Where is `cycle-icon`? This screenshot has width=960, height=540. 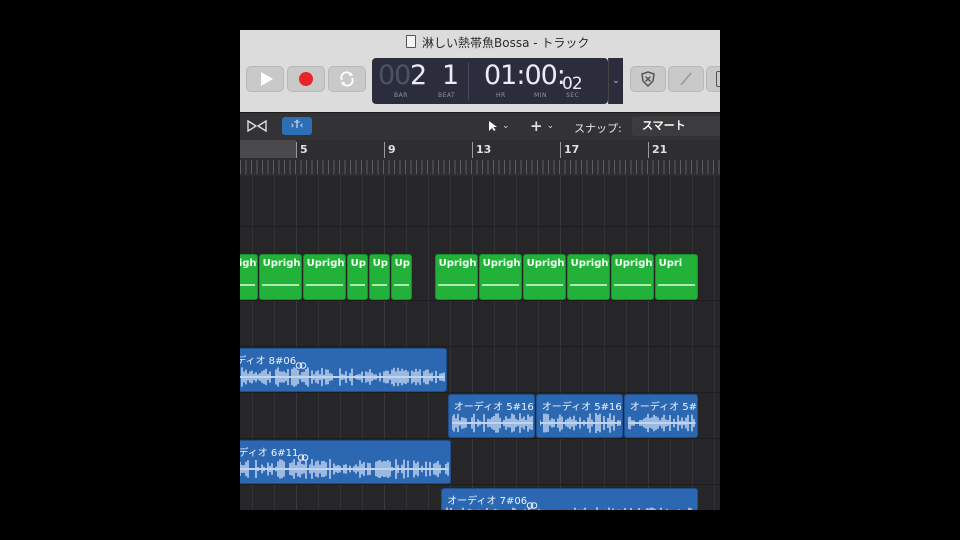
cycle-icon is located at coordinates (347, 79).